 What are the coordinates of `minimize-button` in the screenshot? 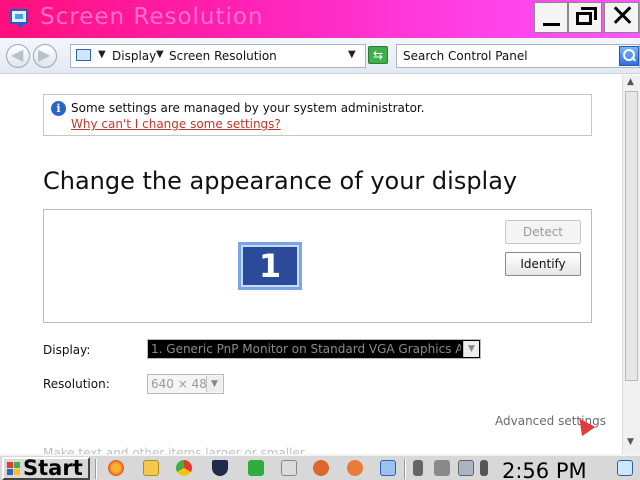 It's located at (551, 17).